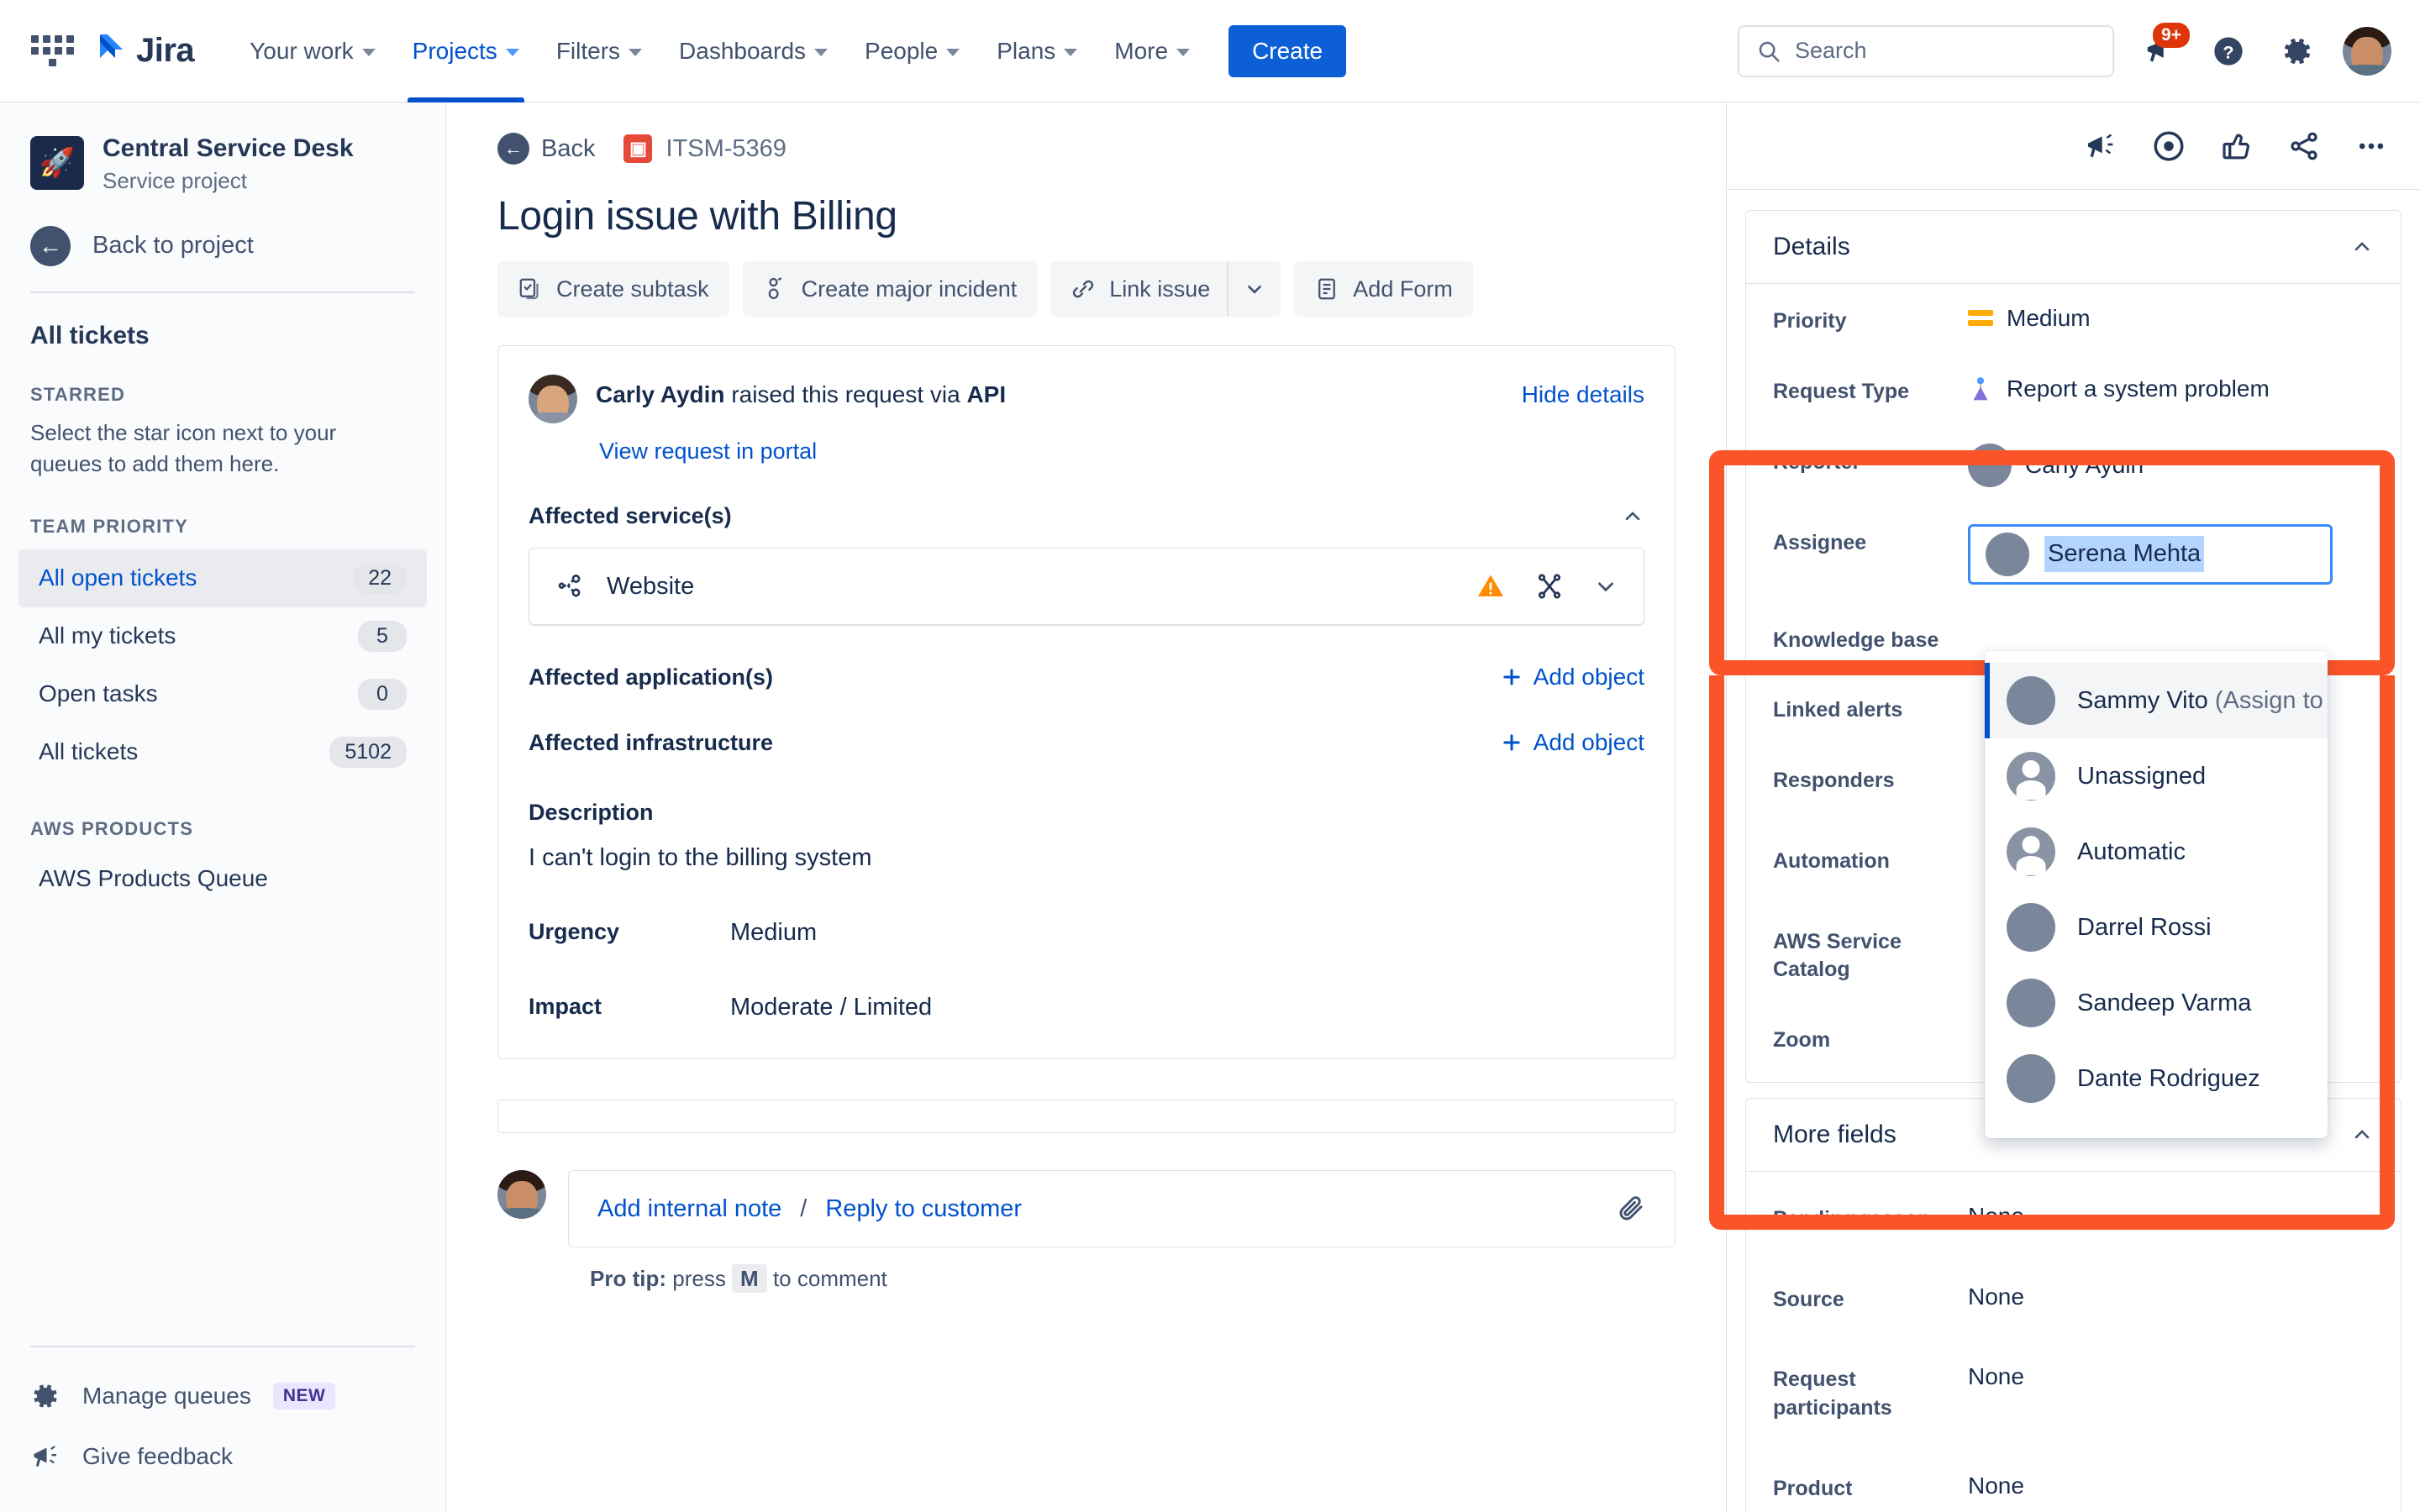  Describe the element at coordinates (98, 693) in the screenshot. I see `queue-label: Open tasks` at that location.